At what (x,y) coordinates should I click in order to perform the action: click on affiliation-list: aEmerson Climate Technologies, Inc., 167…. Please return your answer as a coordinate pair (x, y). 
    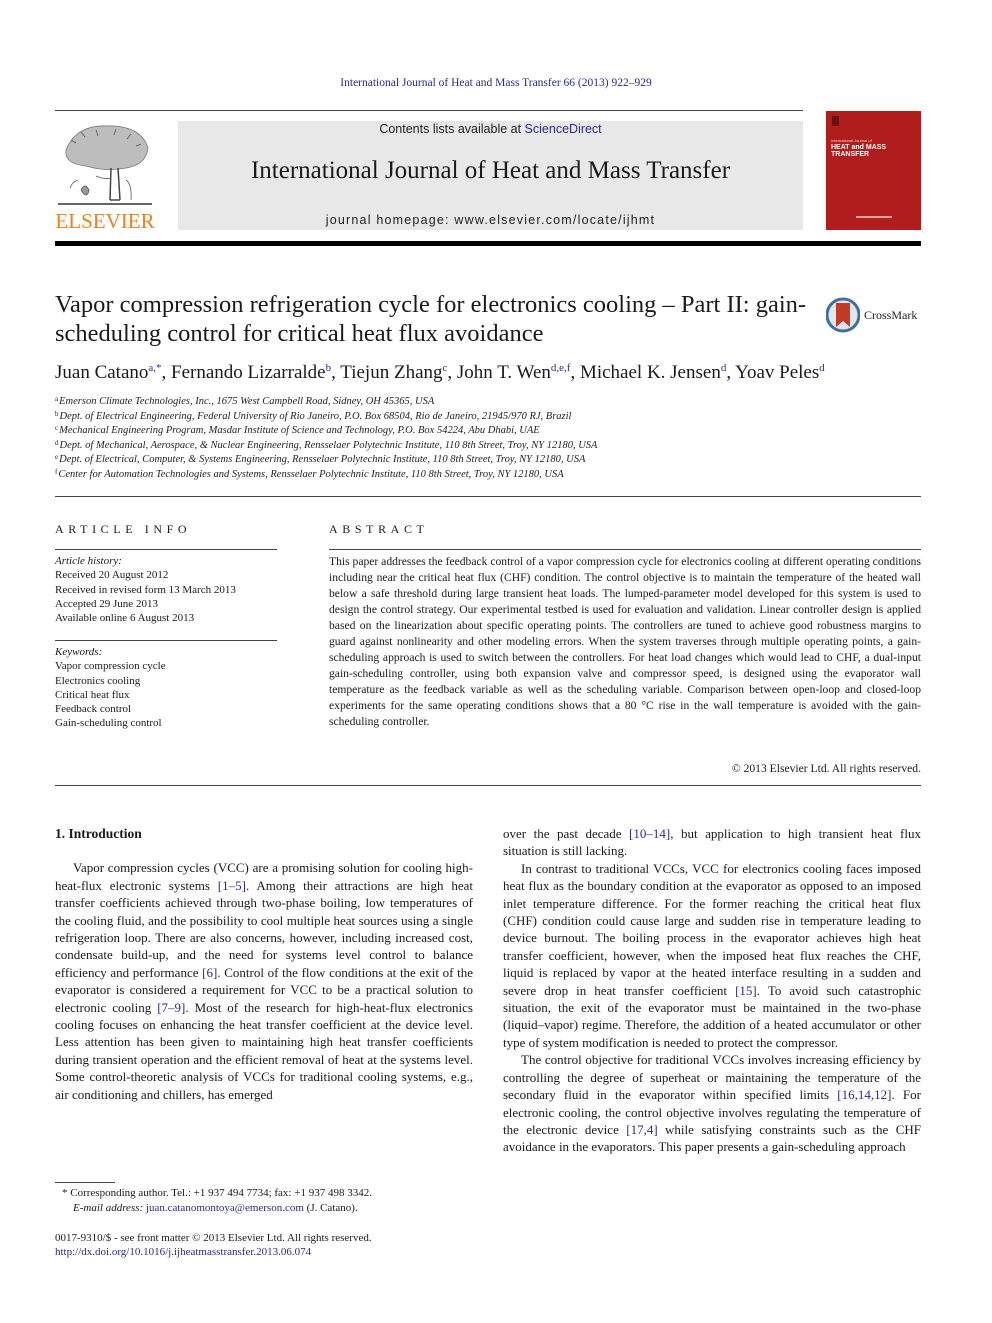
    Looking at the image, I should click on (435, 438).